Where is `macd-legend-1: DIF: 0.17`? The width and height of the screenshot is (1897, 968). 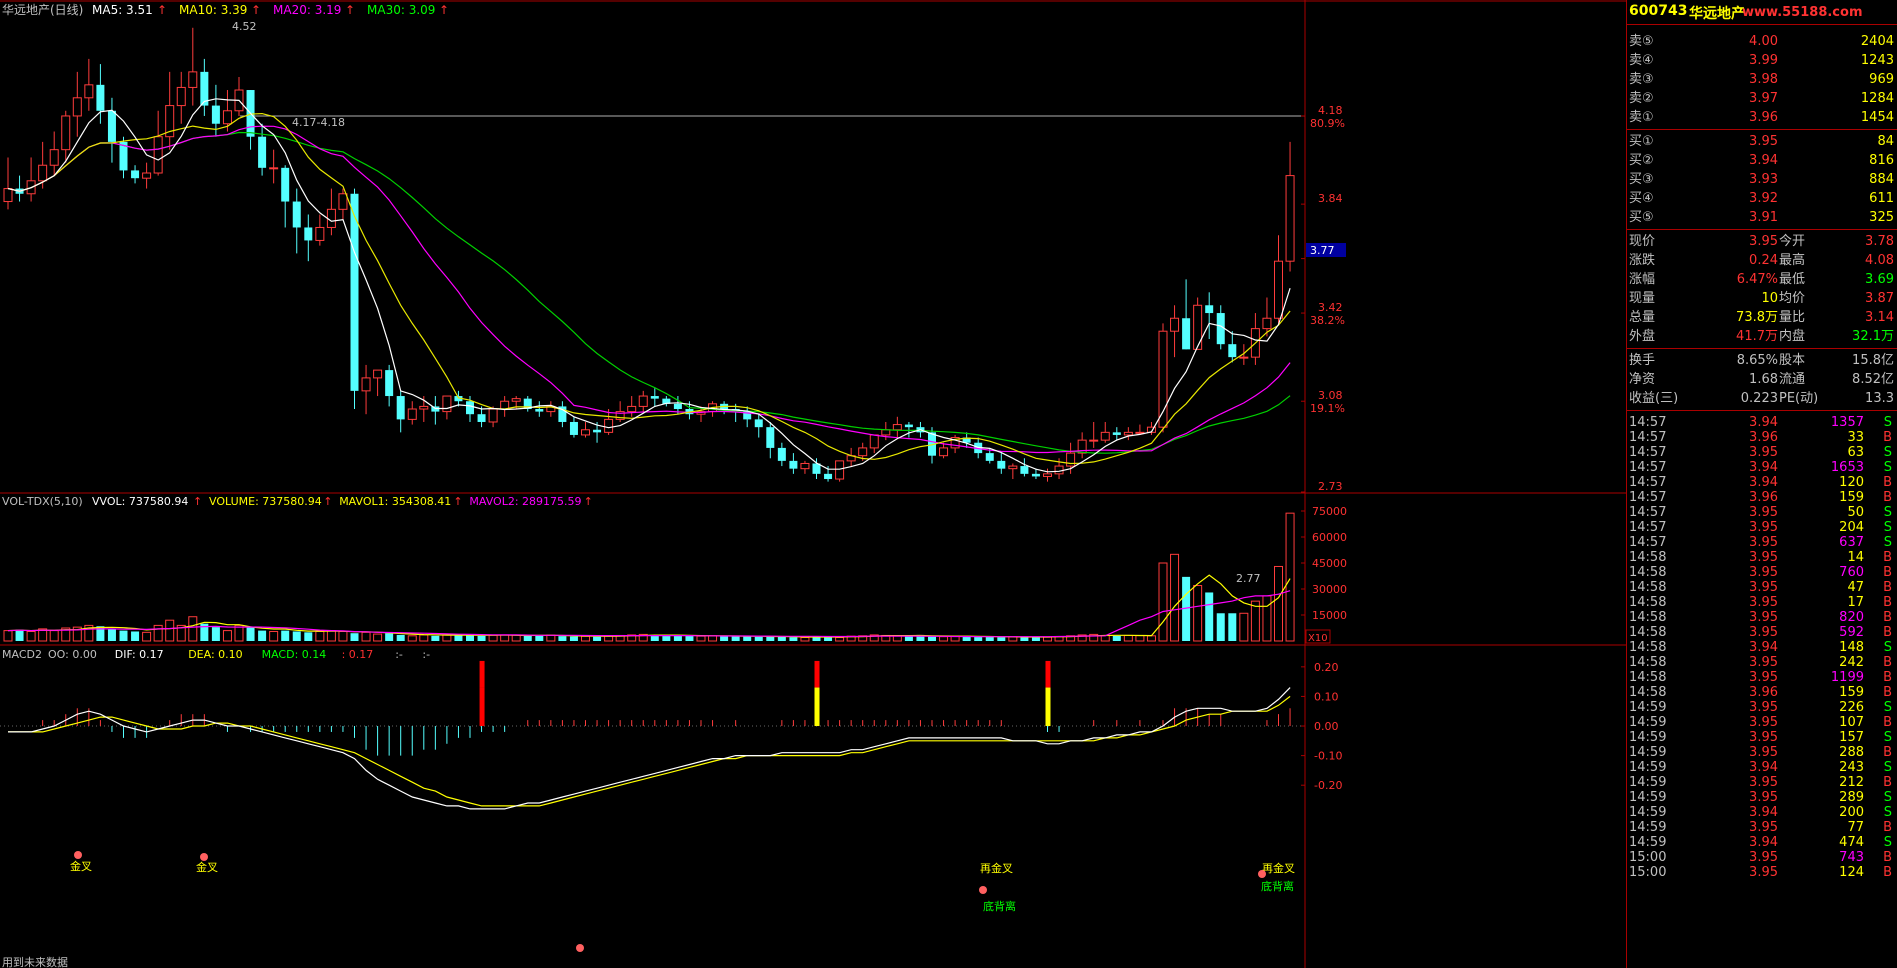 macd-legend-1: DIF: 0.17 is located at coordinates (139, 654).